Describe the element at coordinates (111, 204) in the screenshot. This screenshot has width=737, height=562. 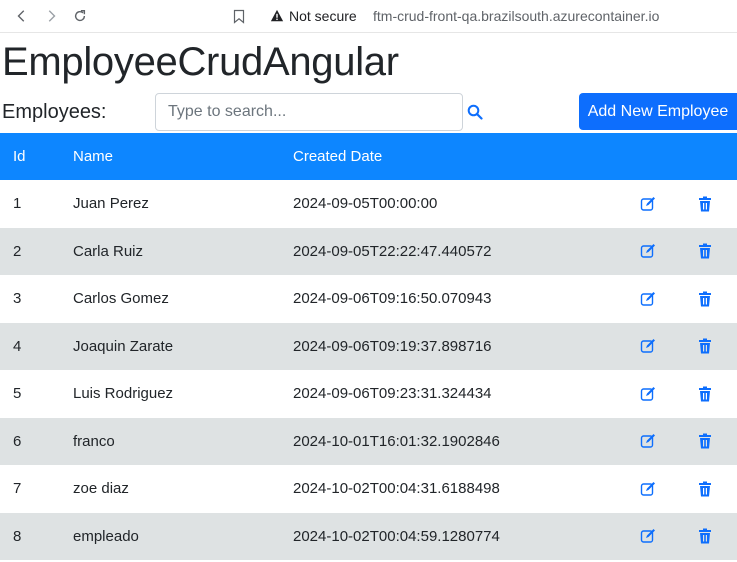
I see `cell-name: Juan Perez` at that location.